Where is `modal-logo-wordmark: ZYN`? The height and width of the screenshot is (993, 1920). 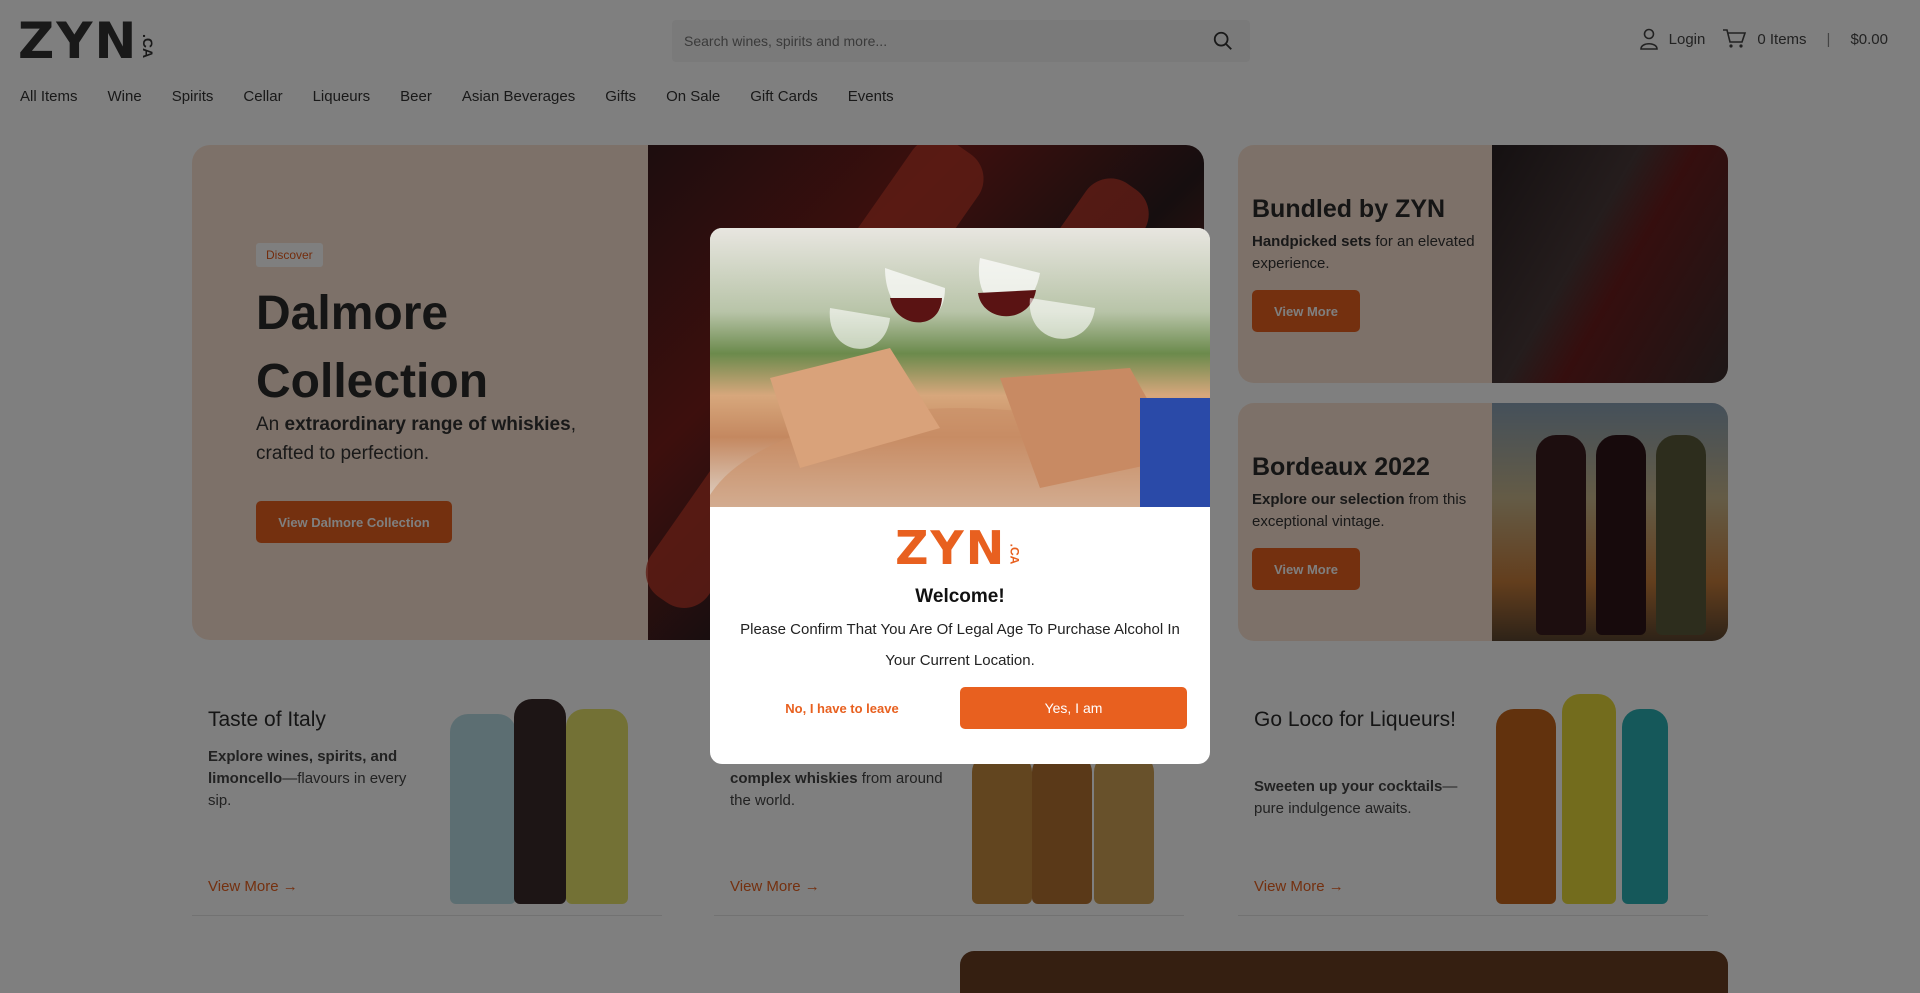
modal-logo-wordmark: ZYN is located at coordinates (951, 548).